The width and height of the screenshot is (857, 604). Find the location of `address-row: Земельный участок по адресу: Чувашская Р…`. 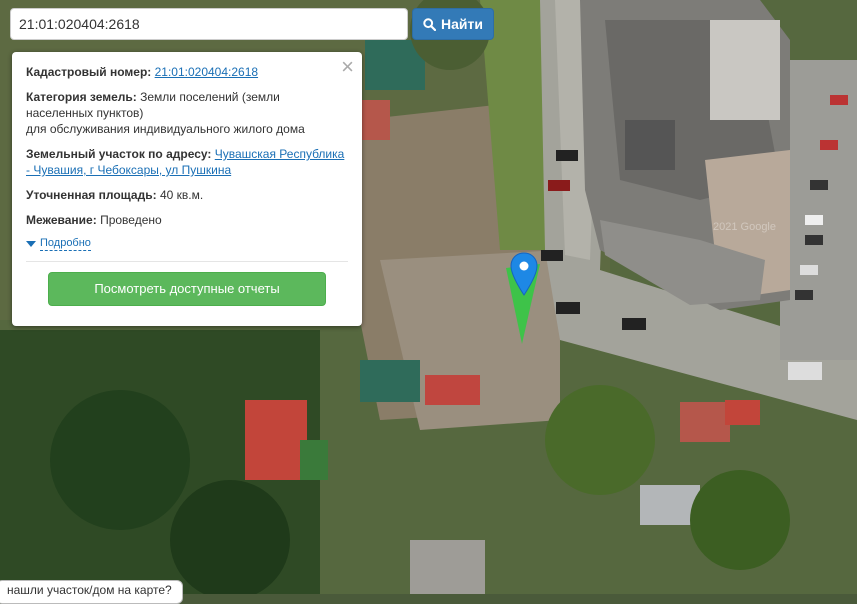

address-row: Земельный участок по адресу: Чувашская Р… is located at coordinates (187, 162).